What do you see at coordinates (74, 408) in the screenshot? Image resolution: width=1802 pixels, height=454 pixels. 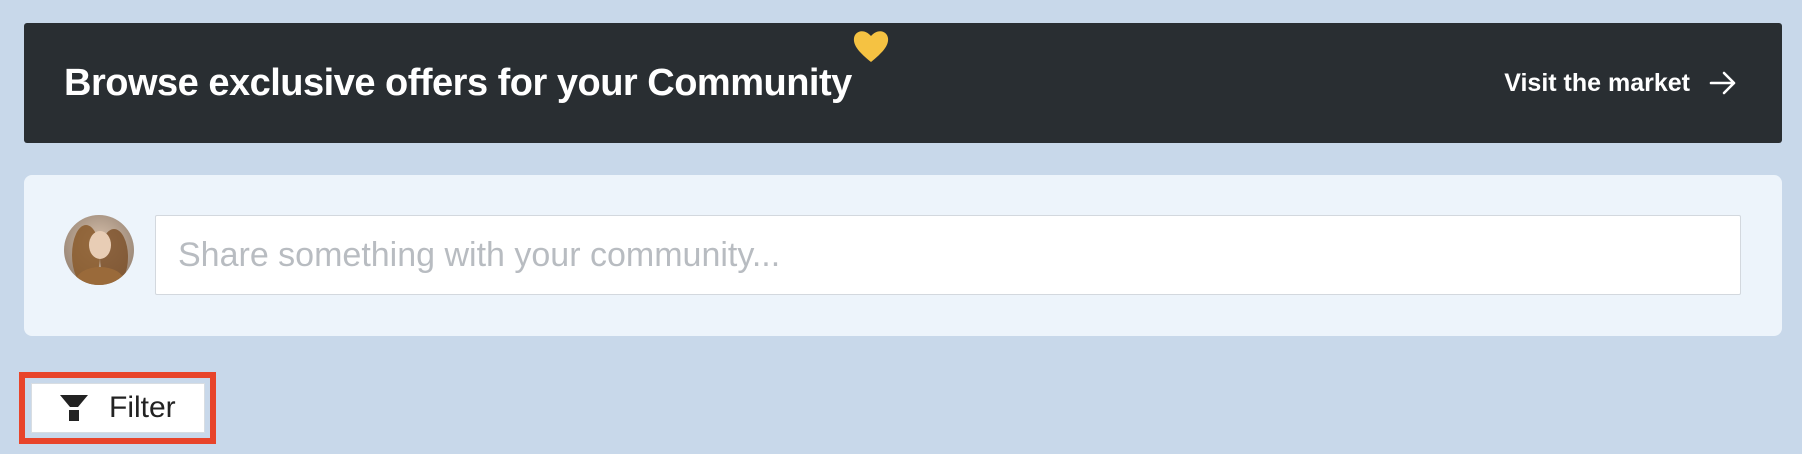 I see `funnel-icon` at bounding box center [74, 408].